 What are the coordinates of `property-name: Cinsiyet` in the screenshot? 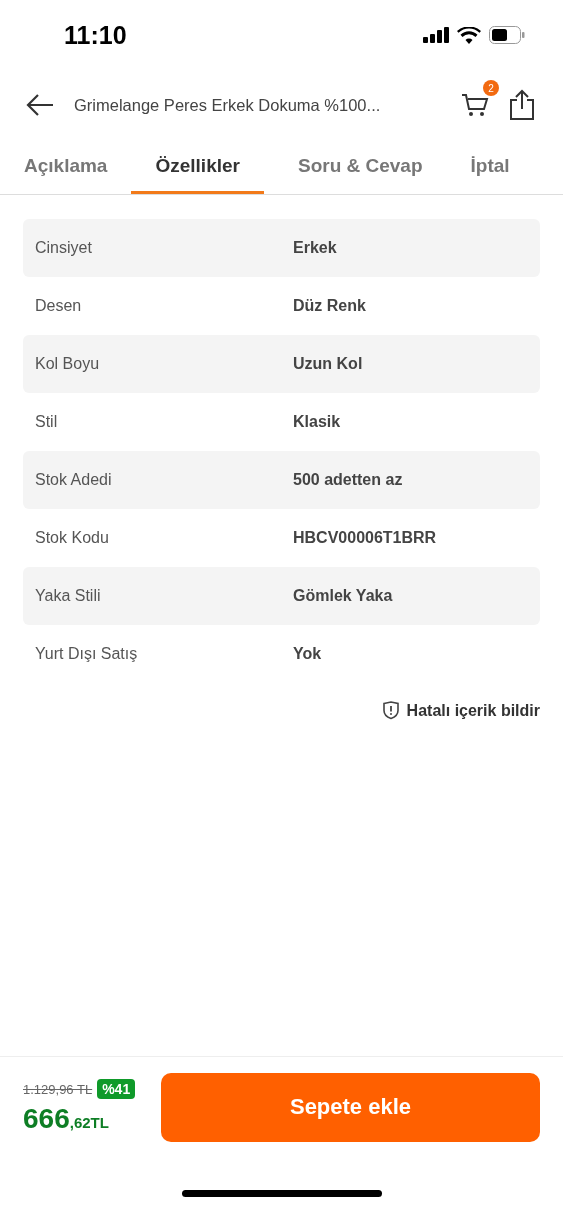 It's located at (63, 248).